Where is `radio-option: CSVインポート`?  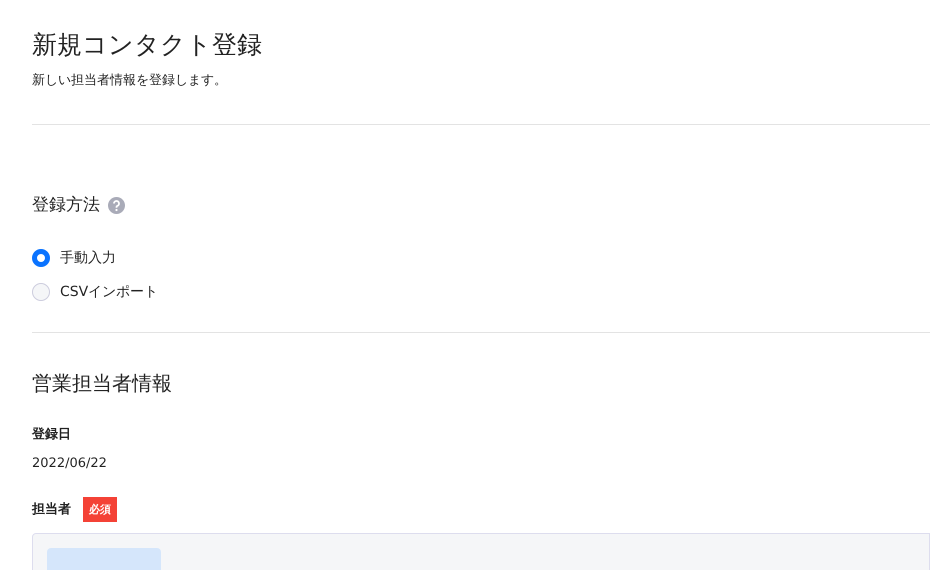 radio-option: CSVインポート is located at coordinates (95, 292).